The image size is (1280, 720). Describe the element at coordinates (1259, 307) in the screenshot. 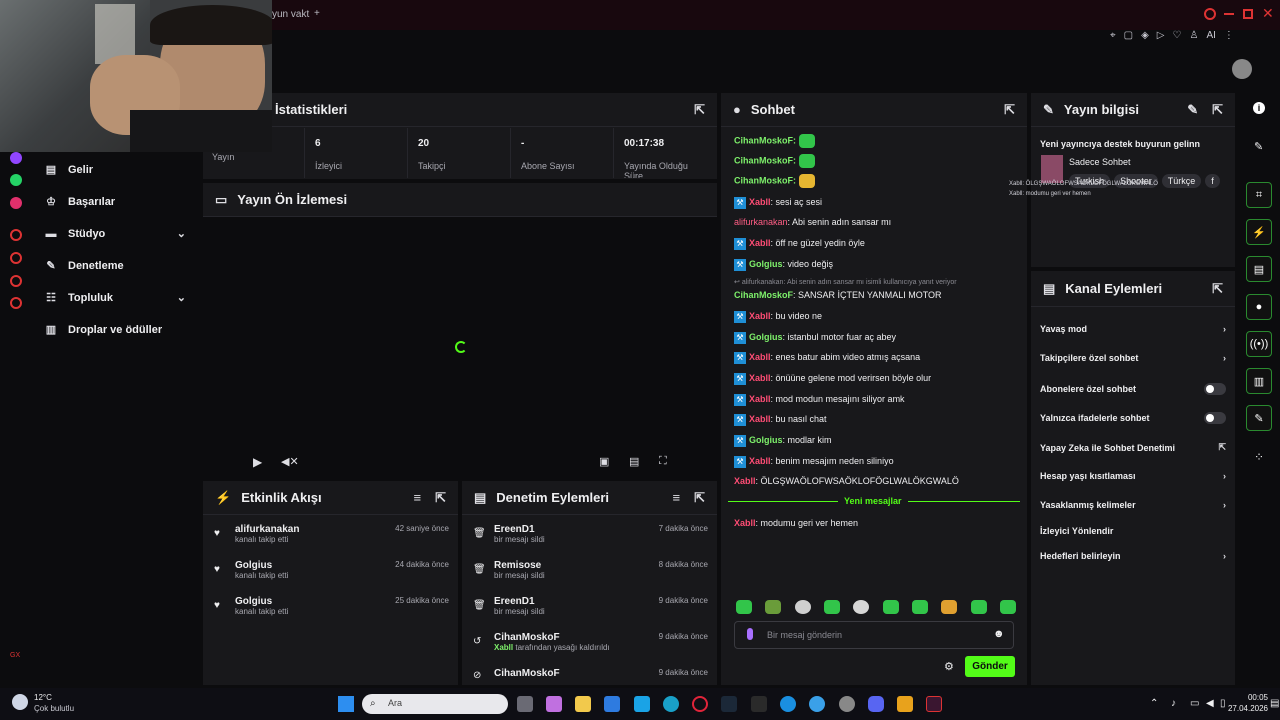

I see `chat-tool-icon: ●` at that location.